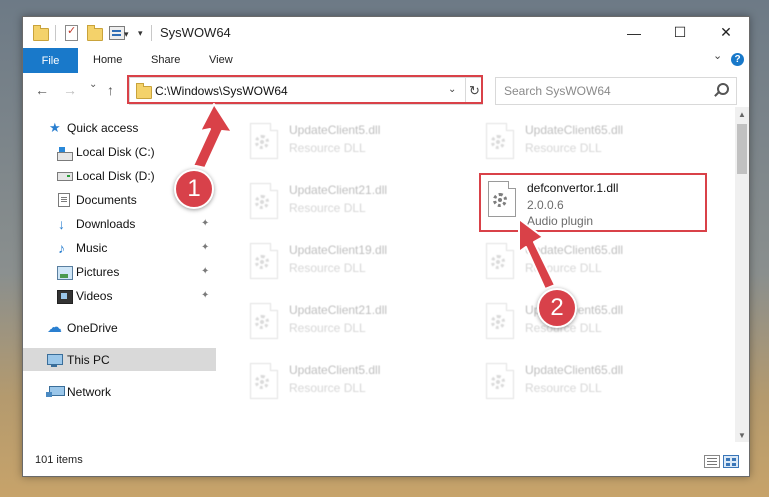  Describe the element at coordinates (386, 32) in the screenshot. I see `title-bar: ▾ ▾ SysWOW64 — ☐ ✕` at that location.